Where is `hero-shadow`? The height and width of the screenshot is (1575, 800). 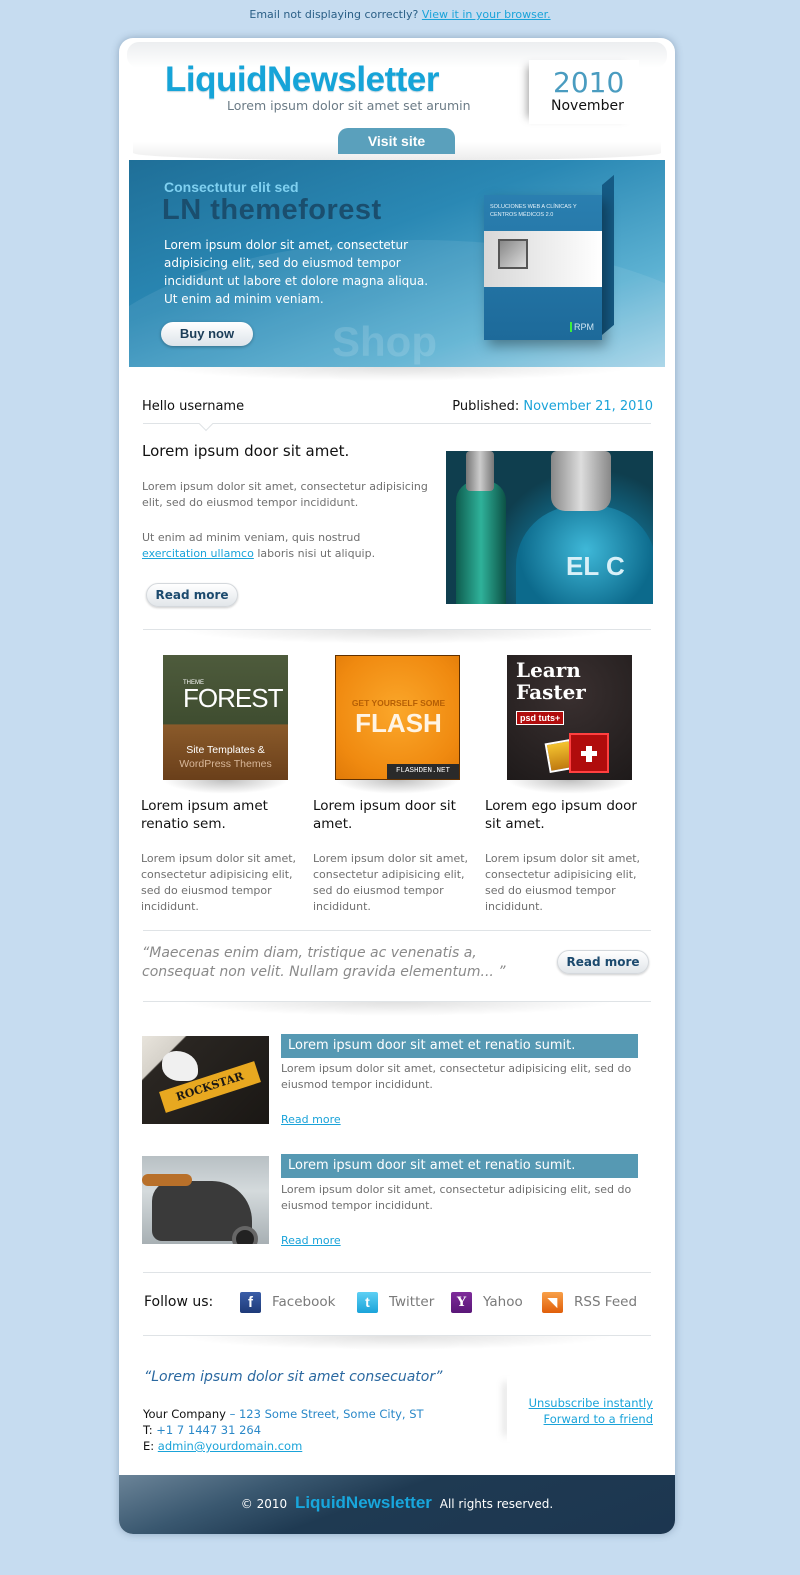 hero-shadow is located at coordinates (397, 374).